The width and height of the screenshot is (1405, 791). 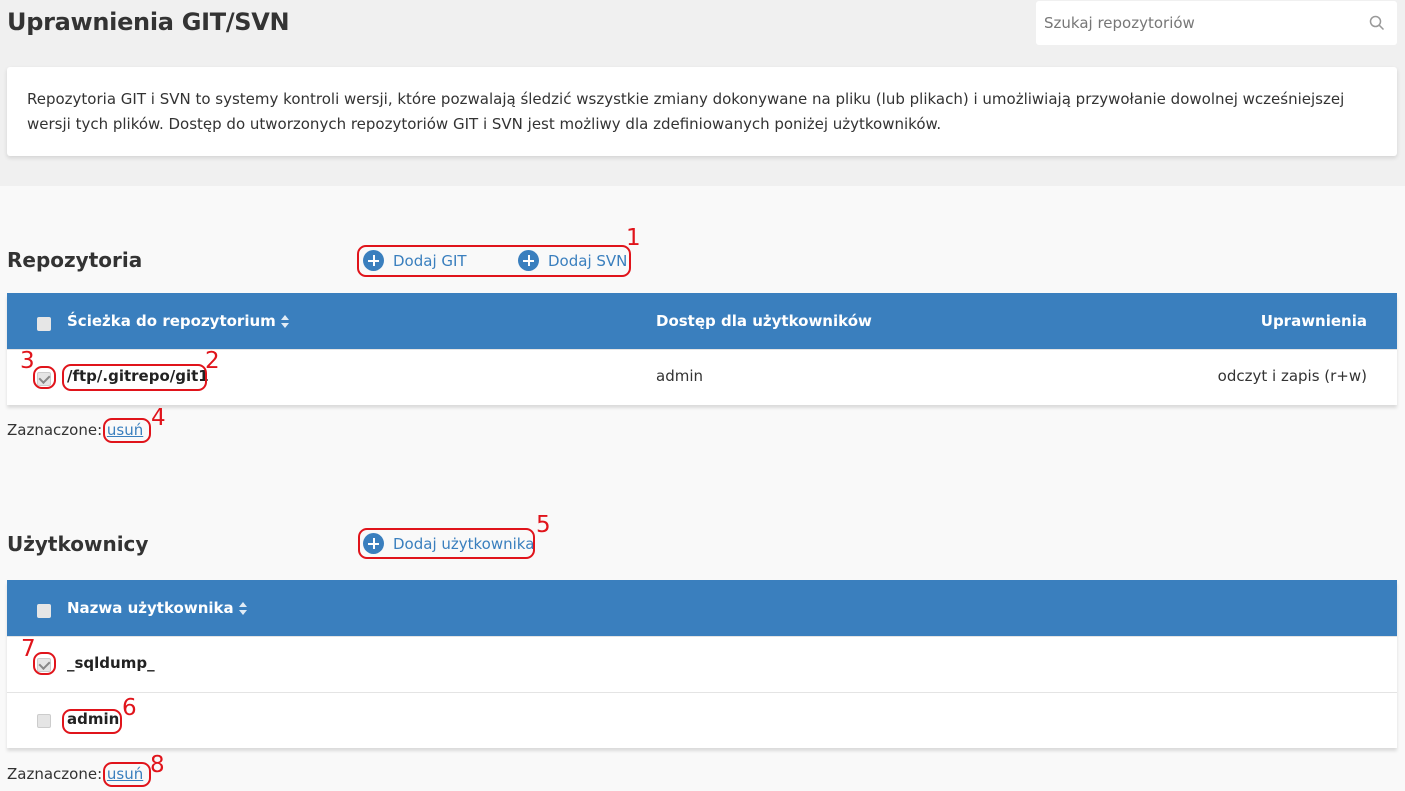 I want to click on add-git-label: Dodaj GIT, so click(x=430, y=260).